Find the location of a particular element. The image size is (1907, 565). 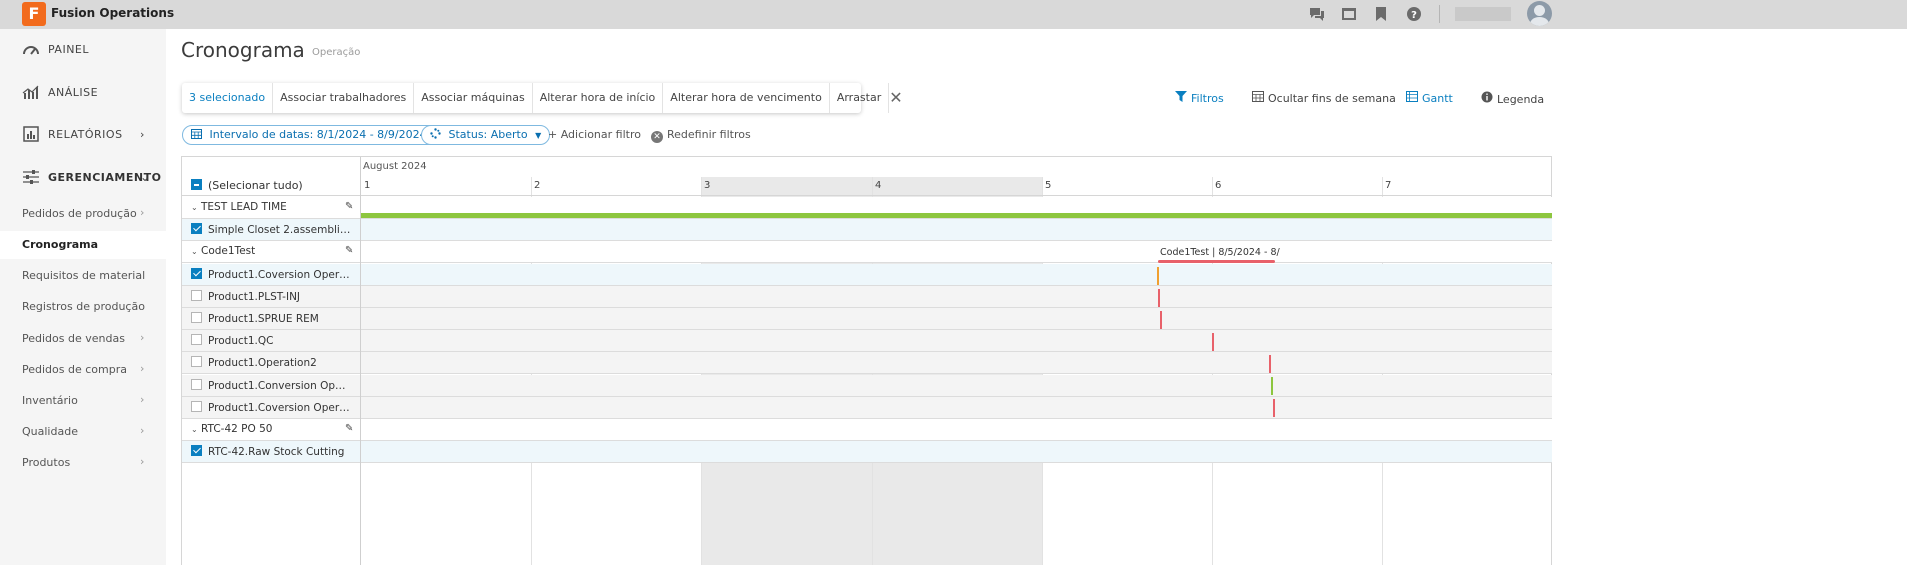

subnav-label: Pedidos de compra is located at coordinates (74, 369).